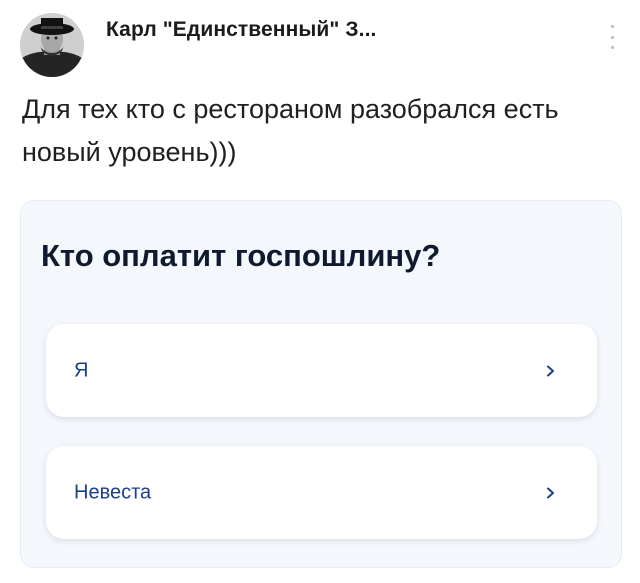 The width and height of the screenshot is (640, 583). I want to click on more-vertical-icon, so click(612, 37).